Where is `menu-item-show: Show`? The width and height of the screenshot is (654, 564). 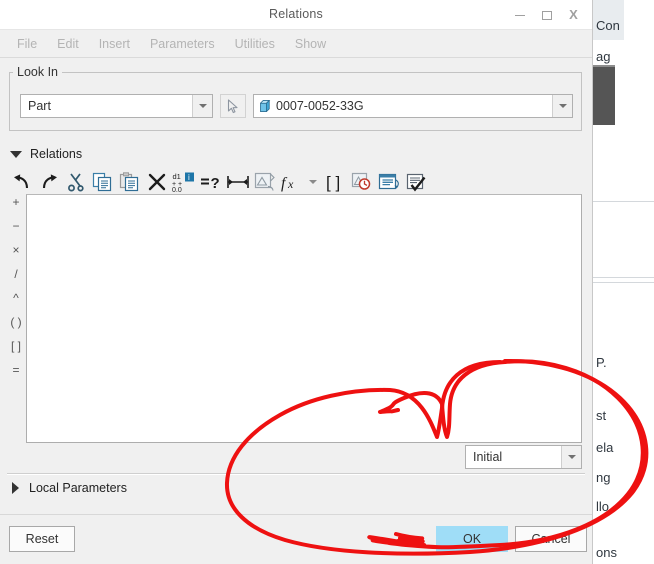
menu-item-show: Show is located at coordinates (310, 44).